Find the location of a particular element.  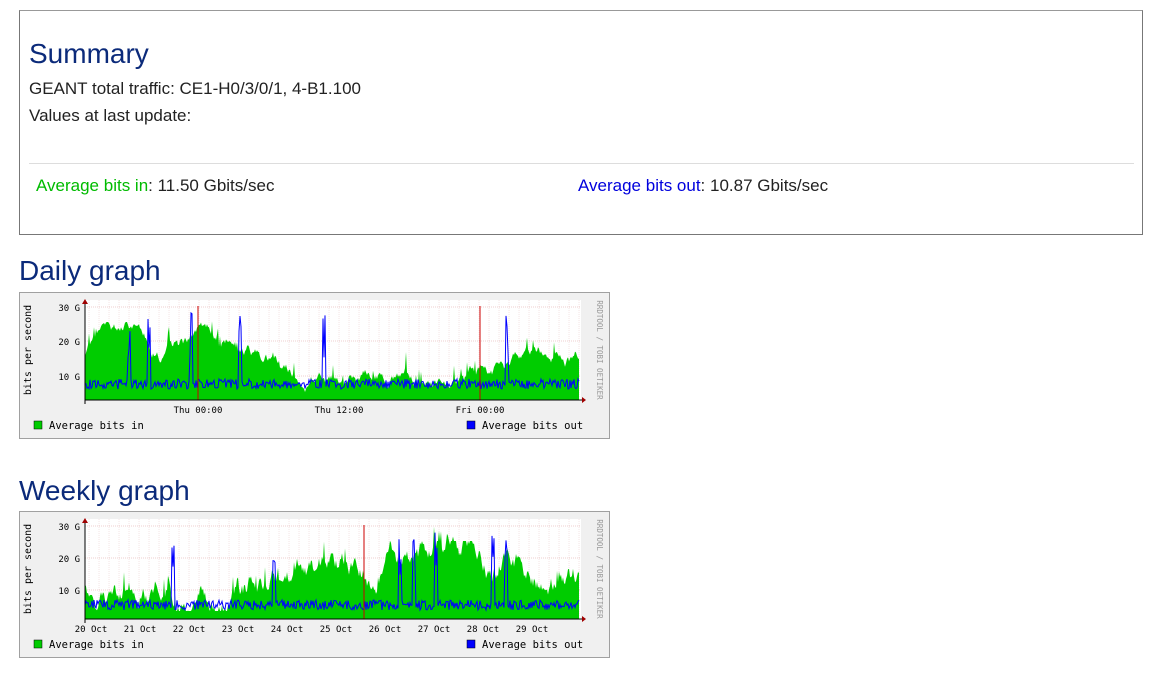

x-tick-label: 26 Oct is located at coordinates (385, 630).